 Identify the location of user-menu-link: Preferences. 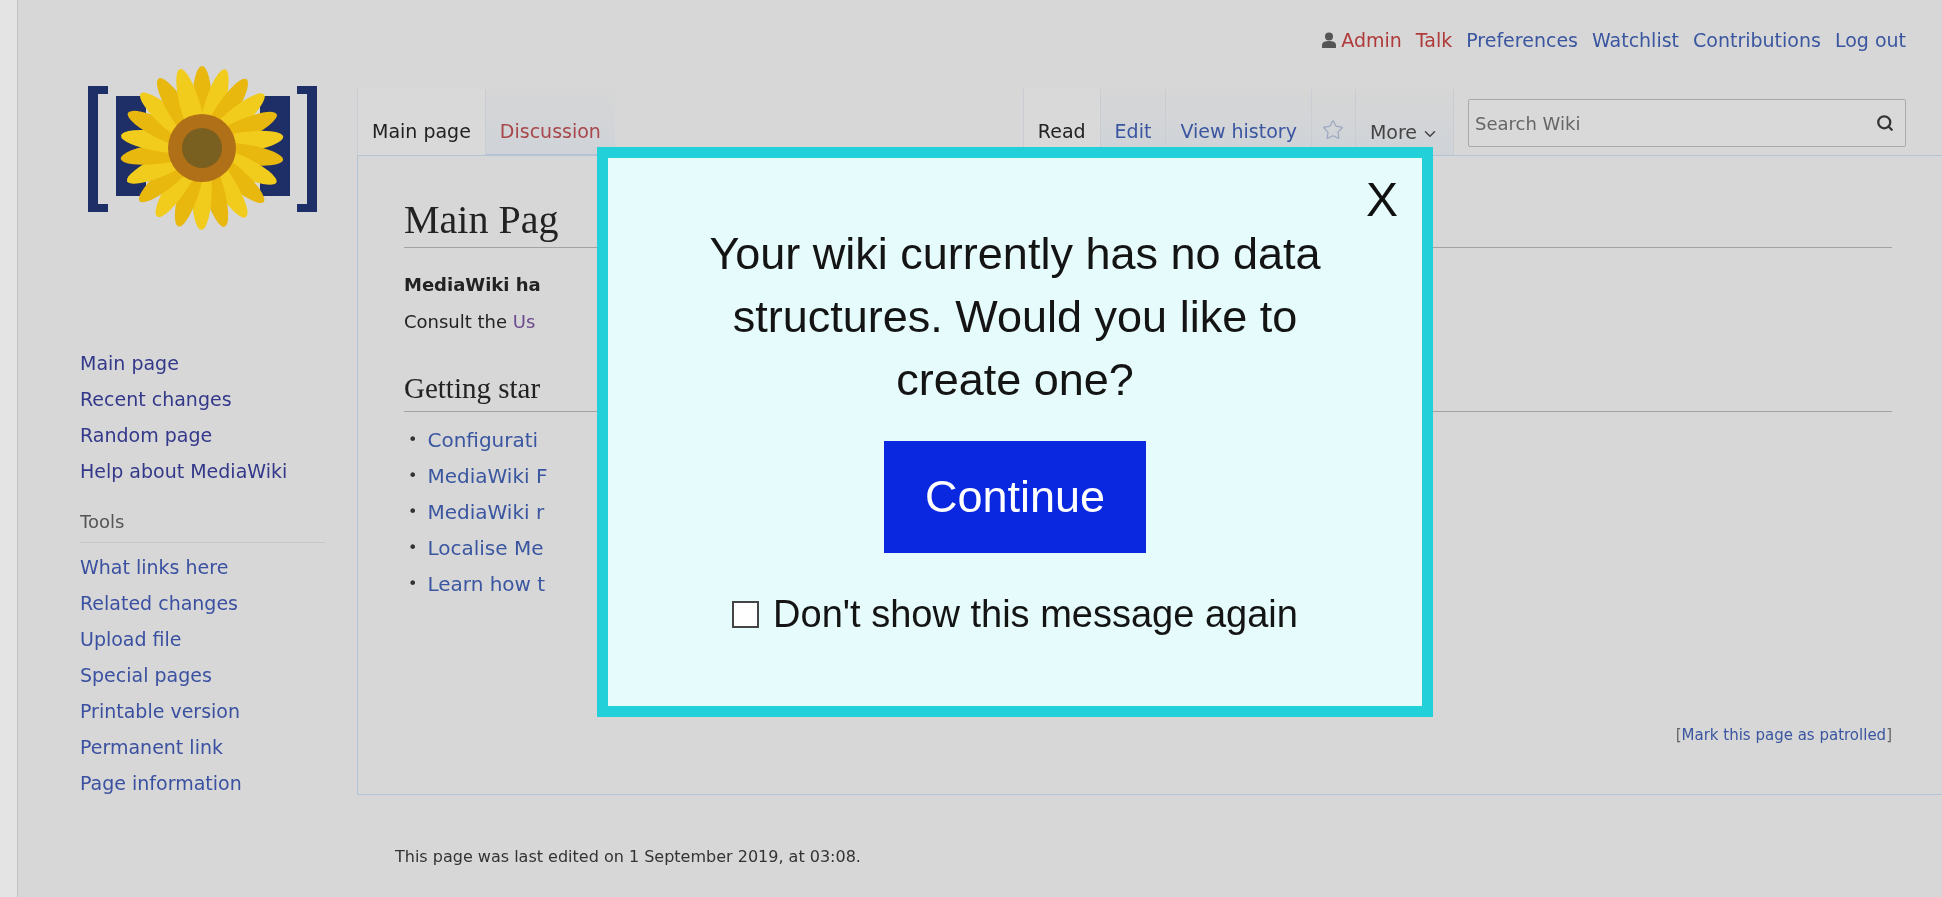
(1522, 40).